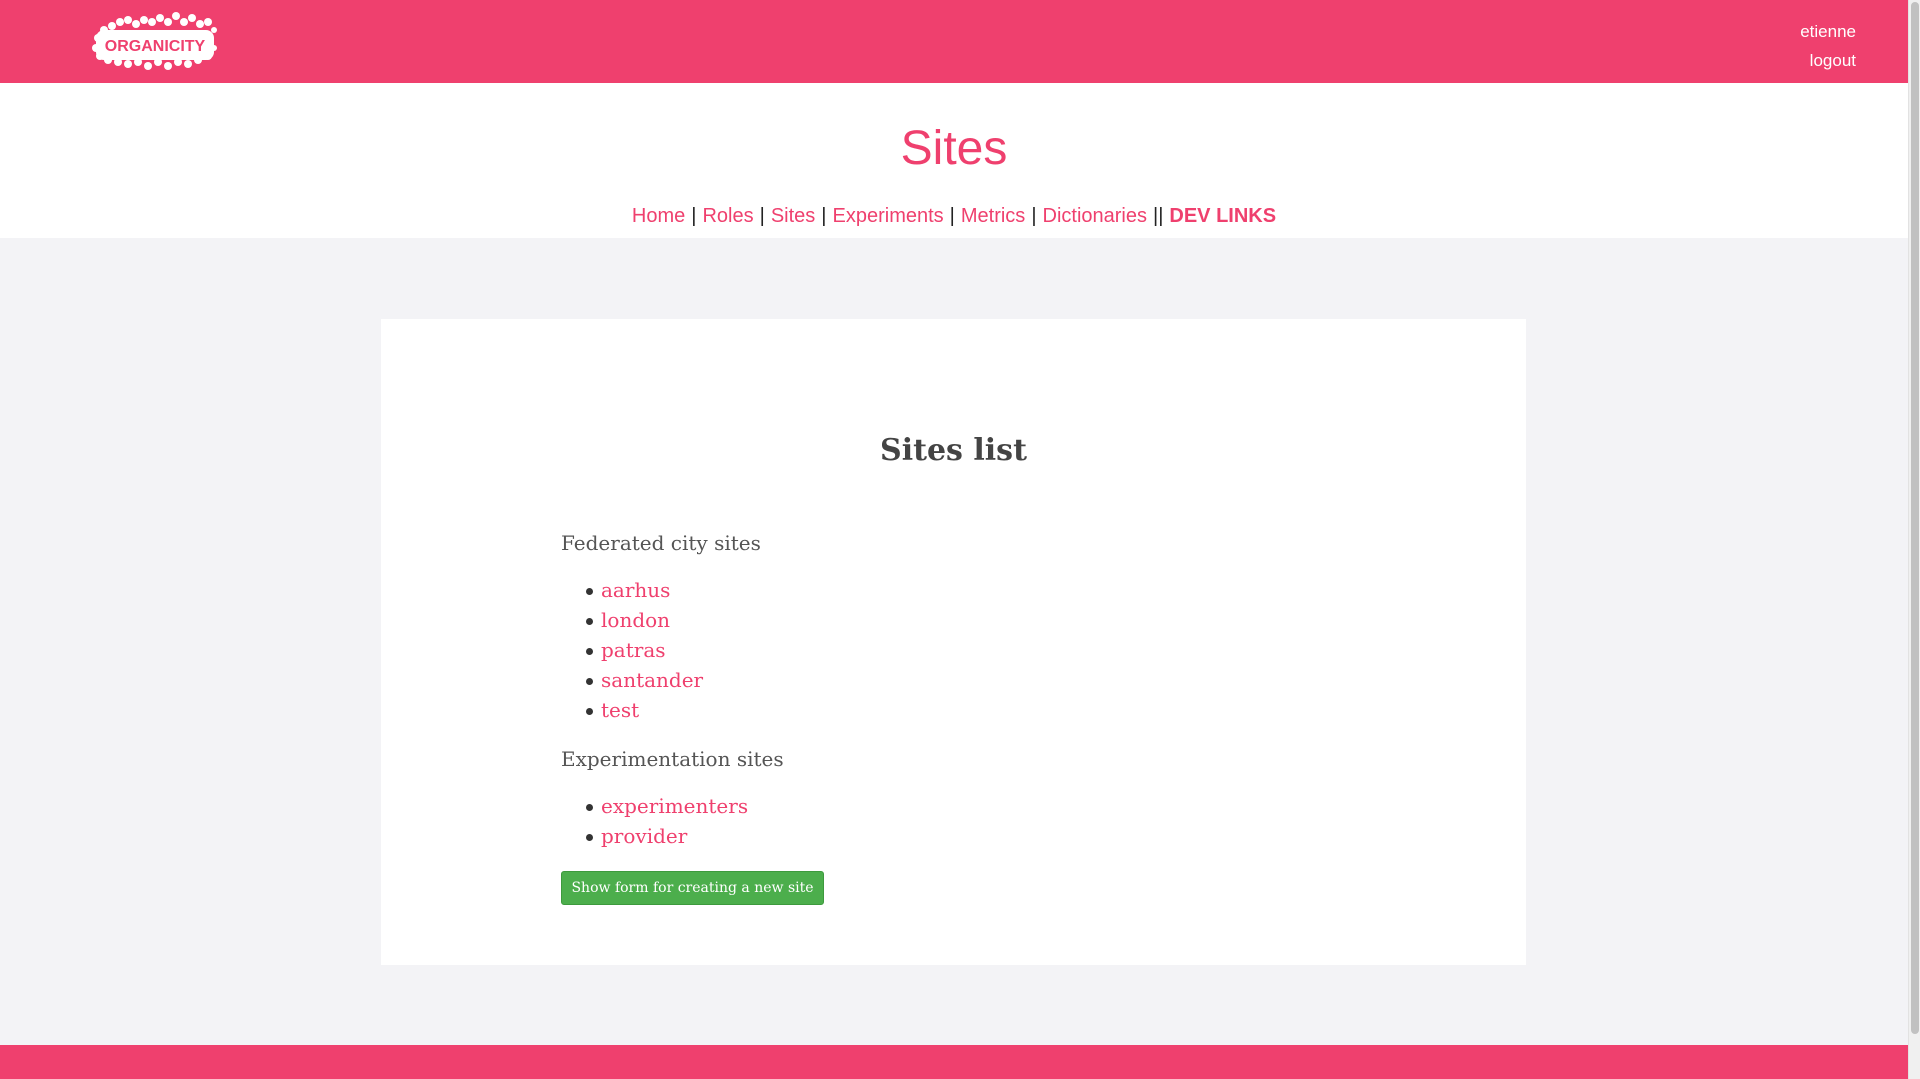  I want to click on site-link-london: london, so click(635, 620).